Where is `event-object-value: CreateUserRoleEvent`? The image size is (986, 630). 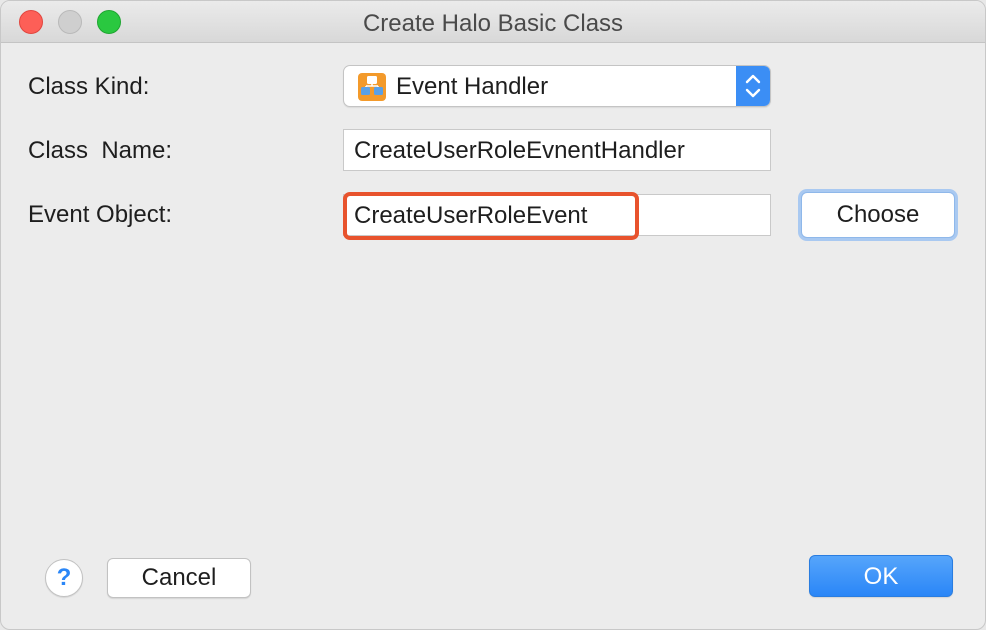 event-object-value: CreateUserRoleEvent is located at coordinates (471, 215).